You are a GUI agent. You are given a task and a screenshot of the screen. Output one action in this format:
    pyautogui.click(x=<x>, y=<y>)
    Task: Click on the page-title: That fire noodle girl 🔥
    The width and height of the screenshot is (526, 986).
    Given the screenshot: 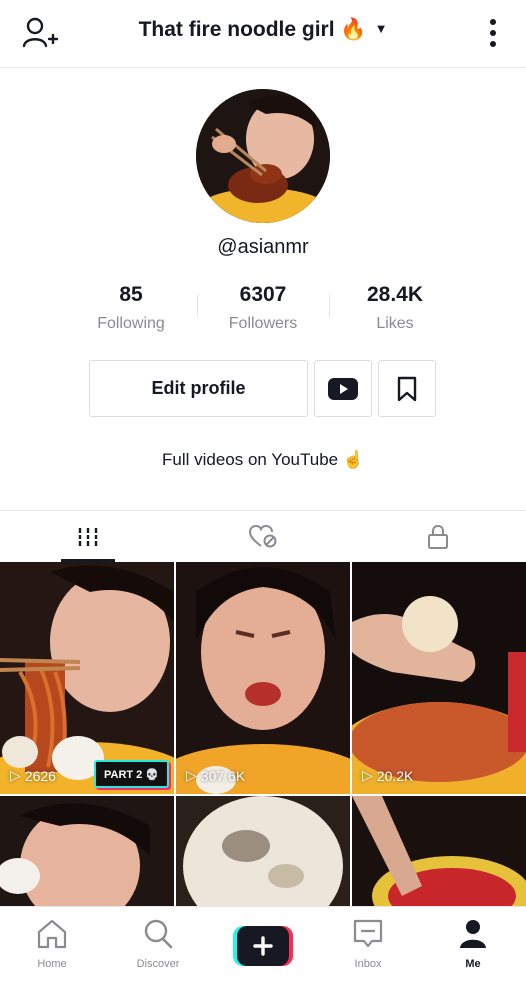 What is the action you would take?
    pyautogui.click(x=252, y=29)
    